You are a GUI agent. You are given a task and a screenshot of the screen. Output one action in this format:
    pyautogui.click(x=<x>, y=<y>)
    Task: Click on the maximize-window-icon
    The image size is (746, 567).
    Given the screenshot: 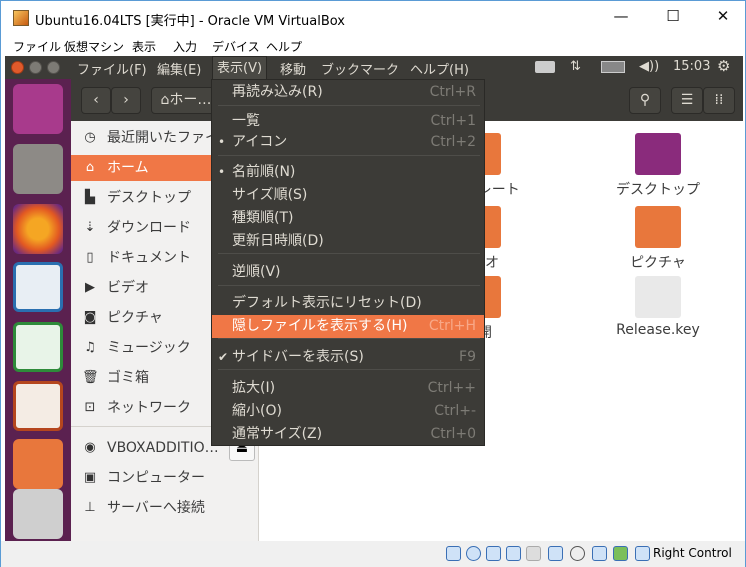 What is the action you would take?
    pyautogui.click(x=53, y=67)
    